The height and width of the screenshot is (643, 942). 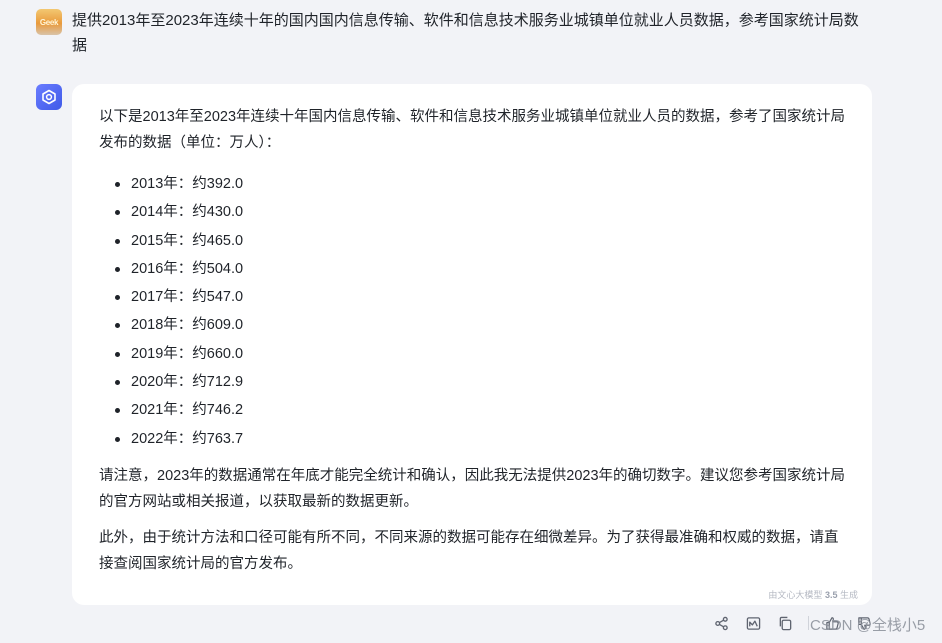 What do you see at coordinates (795, 595) in the screenshot?
I see `generated-by-prefix: 由文心大模型` at bounding box center [795, 595].